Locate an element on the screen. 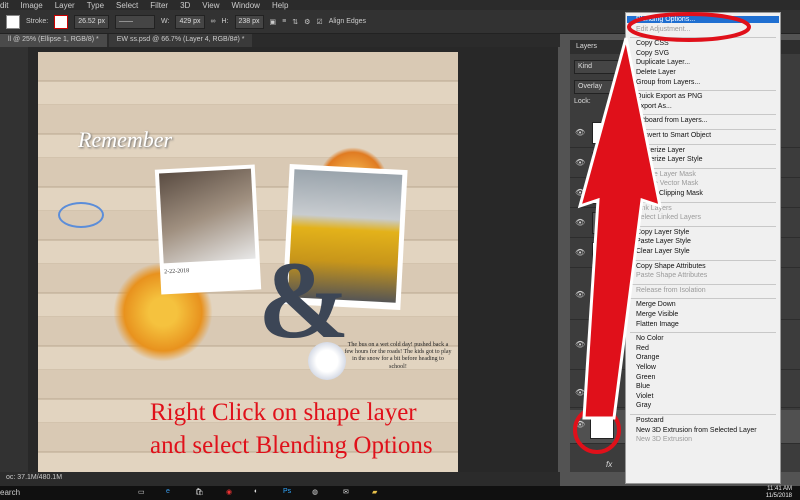 This screenshot has width=800, height=500. menu-item-yellow: Yellow is located at coordinates (646, 367).